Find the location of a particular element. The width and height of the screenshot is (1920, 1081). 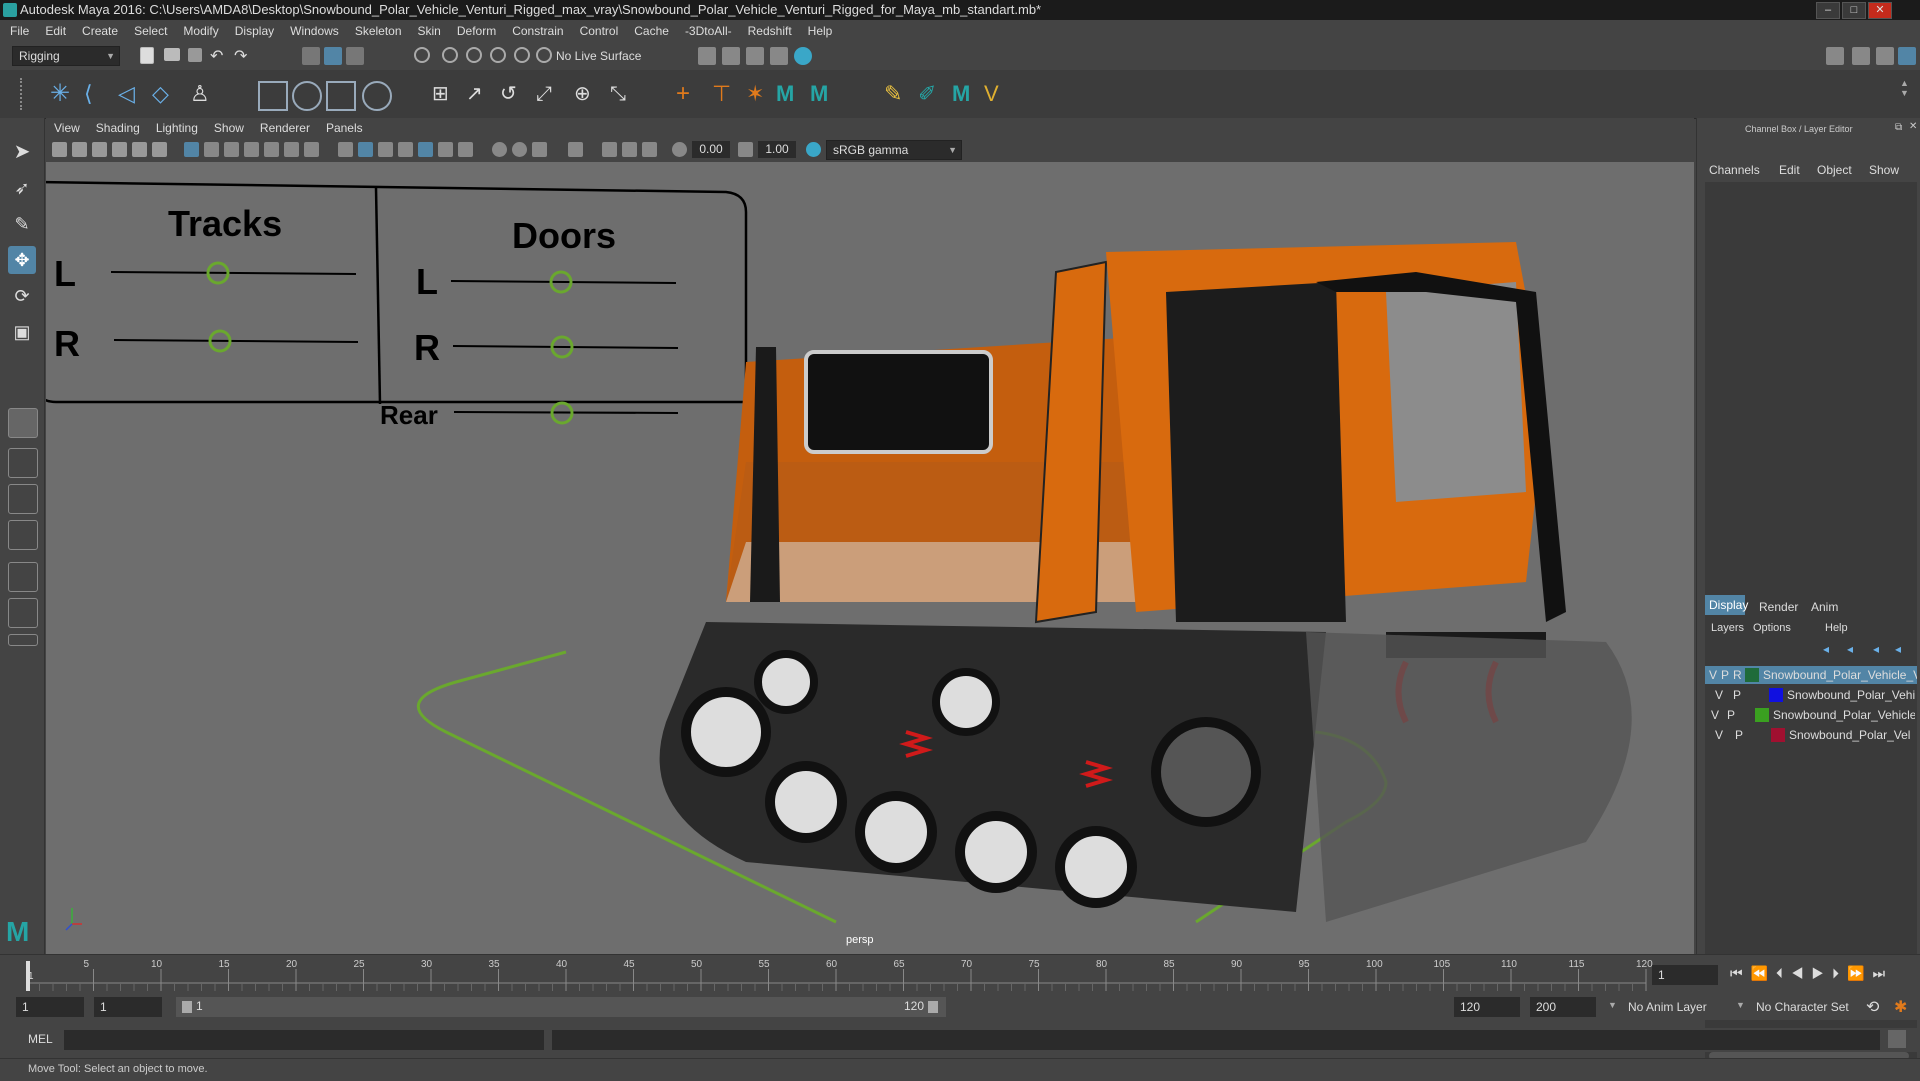

menu-display: Display is located at coordinates (254, 31).